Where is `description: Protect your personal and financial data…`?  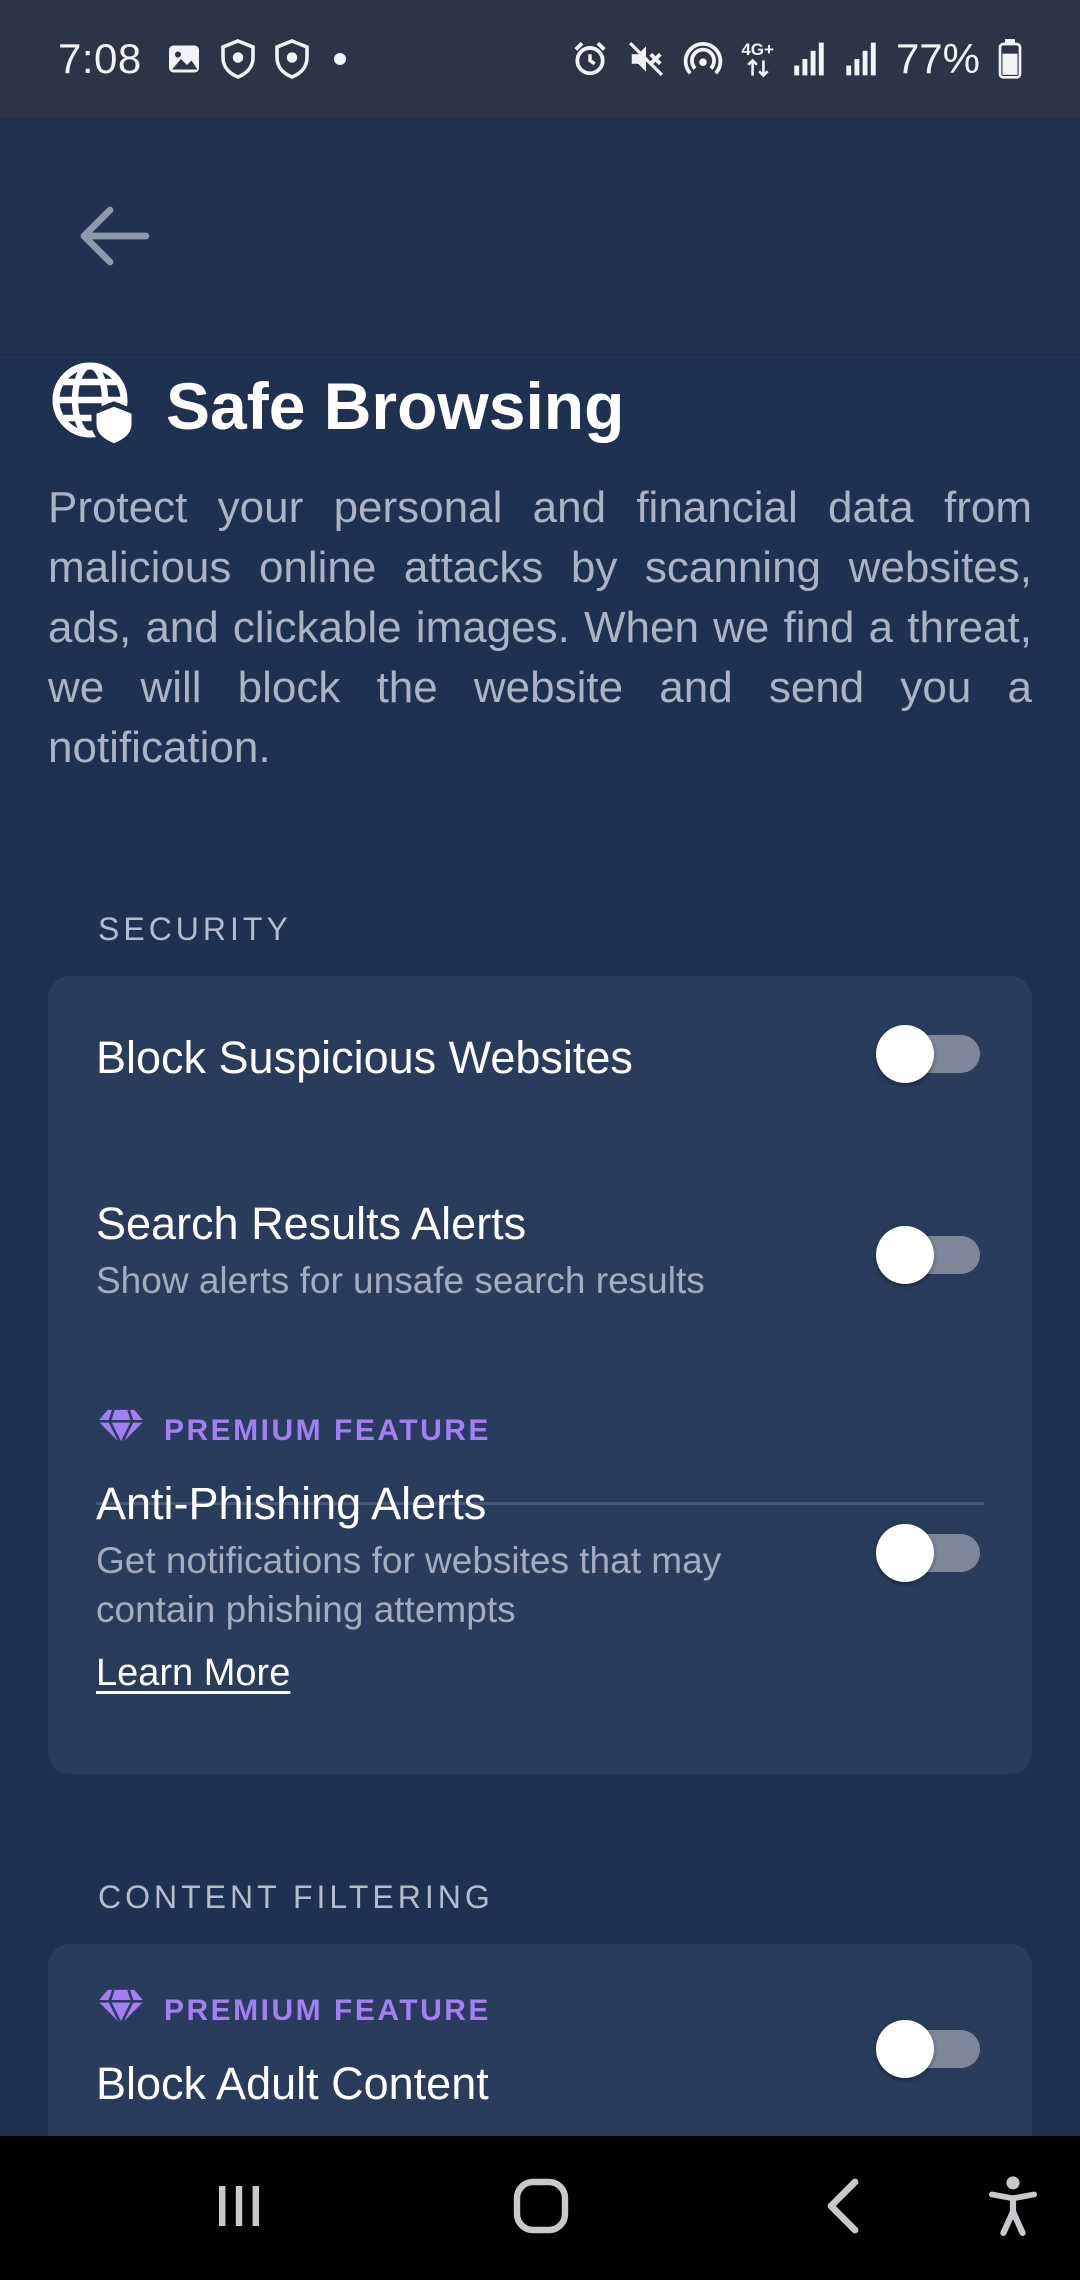 description: Protect your personal and financial data… is located at coordinates (540, 627).